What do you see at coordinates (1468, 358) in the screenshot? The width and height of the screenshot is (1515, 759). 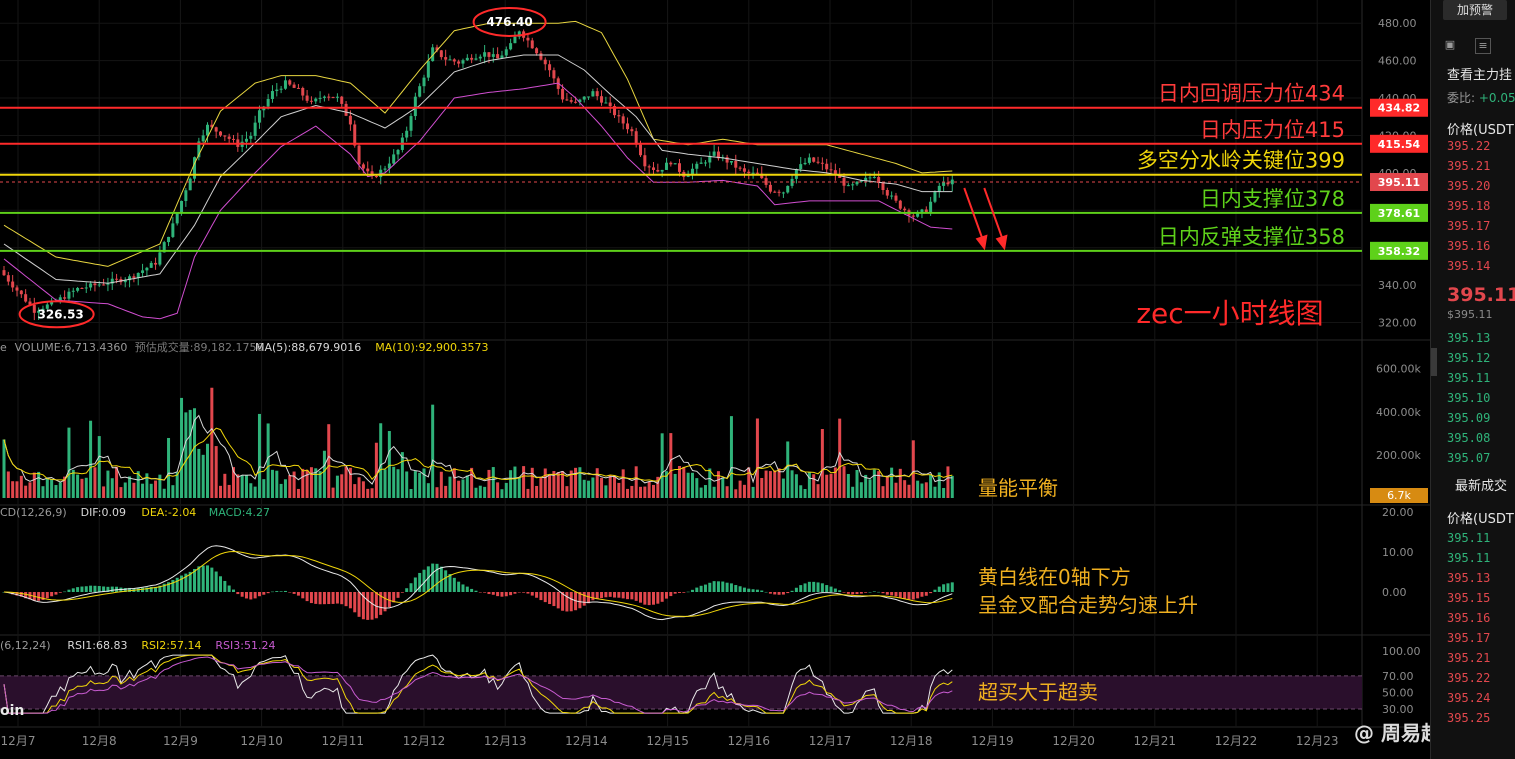 I see `bid-price-row: 395.12` at bounding box center [1468, 358].